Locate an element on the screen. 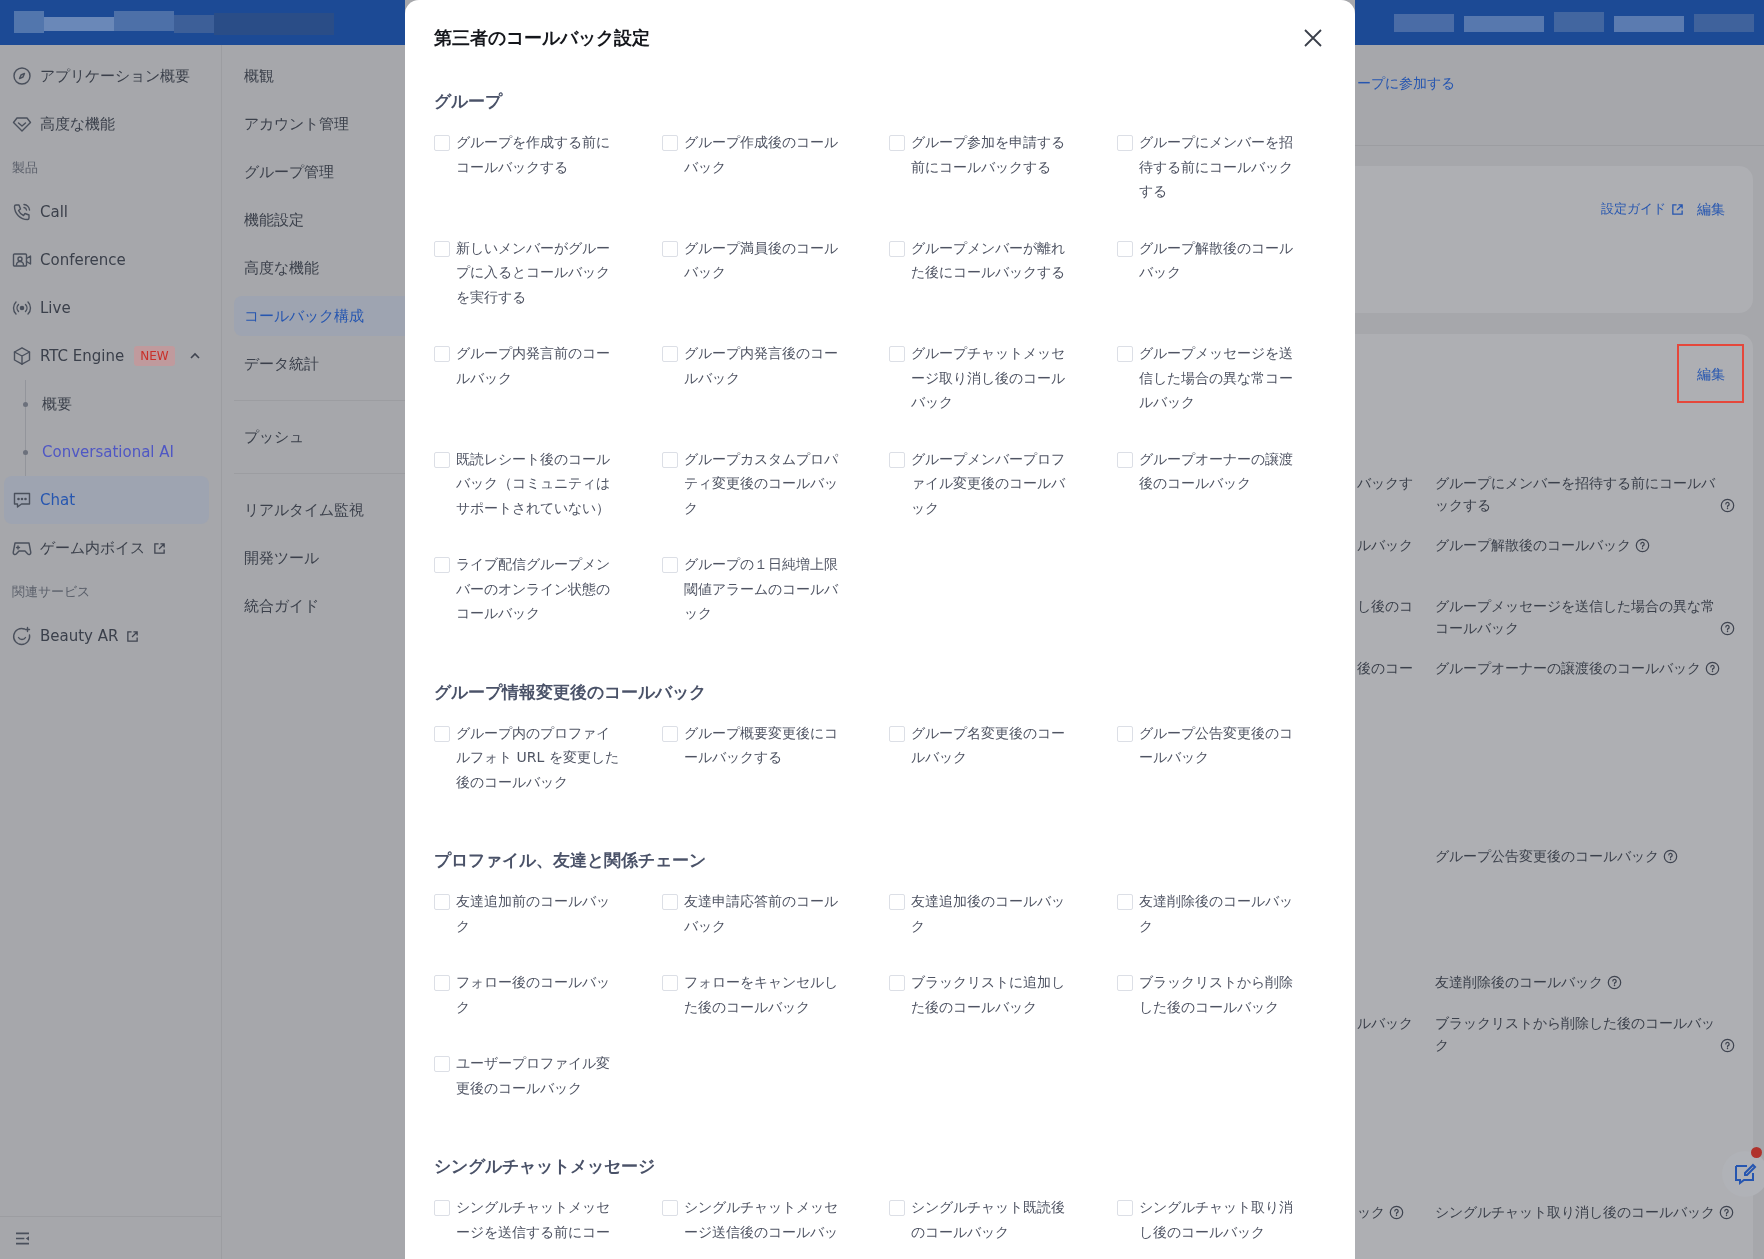  sidebar-item-label: 高度な機能 is located at coordinates (77, 124).